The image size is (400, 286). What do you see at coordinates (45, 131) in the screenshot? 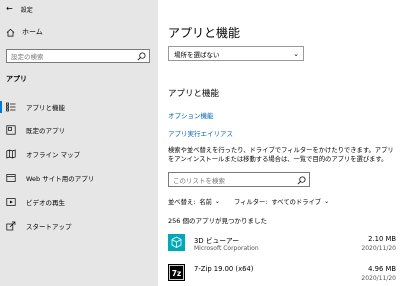
I see `sidebar-item-label: 既定のアプリ` at bounding box center [45, 131].